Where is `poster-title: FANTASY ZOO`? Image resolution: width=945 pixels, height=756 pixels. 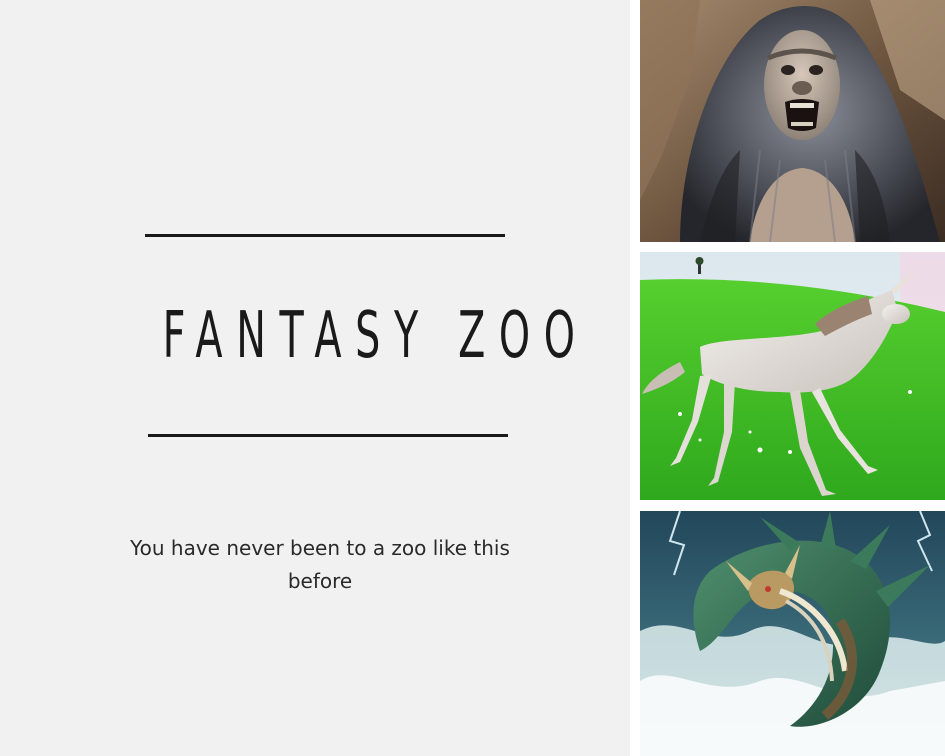
poster-title: FANTASY ZOO is located at coordinates (375, 336).